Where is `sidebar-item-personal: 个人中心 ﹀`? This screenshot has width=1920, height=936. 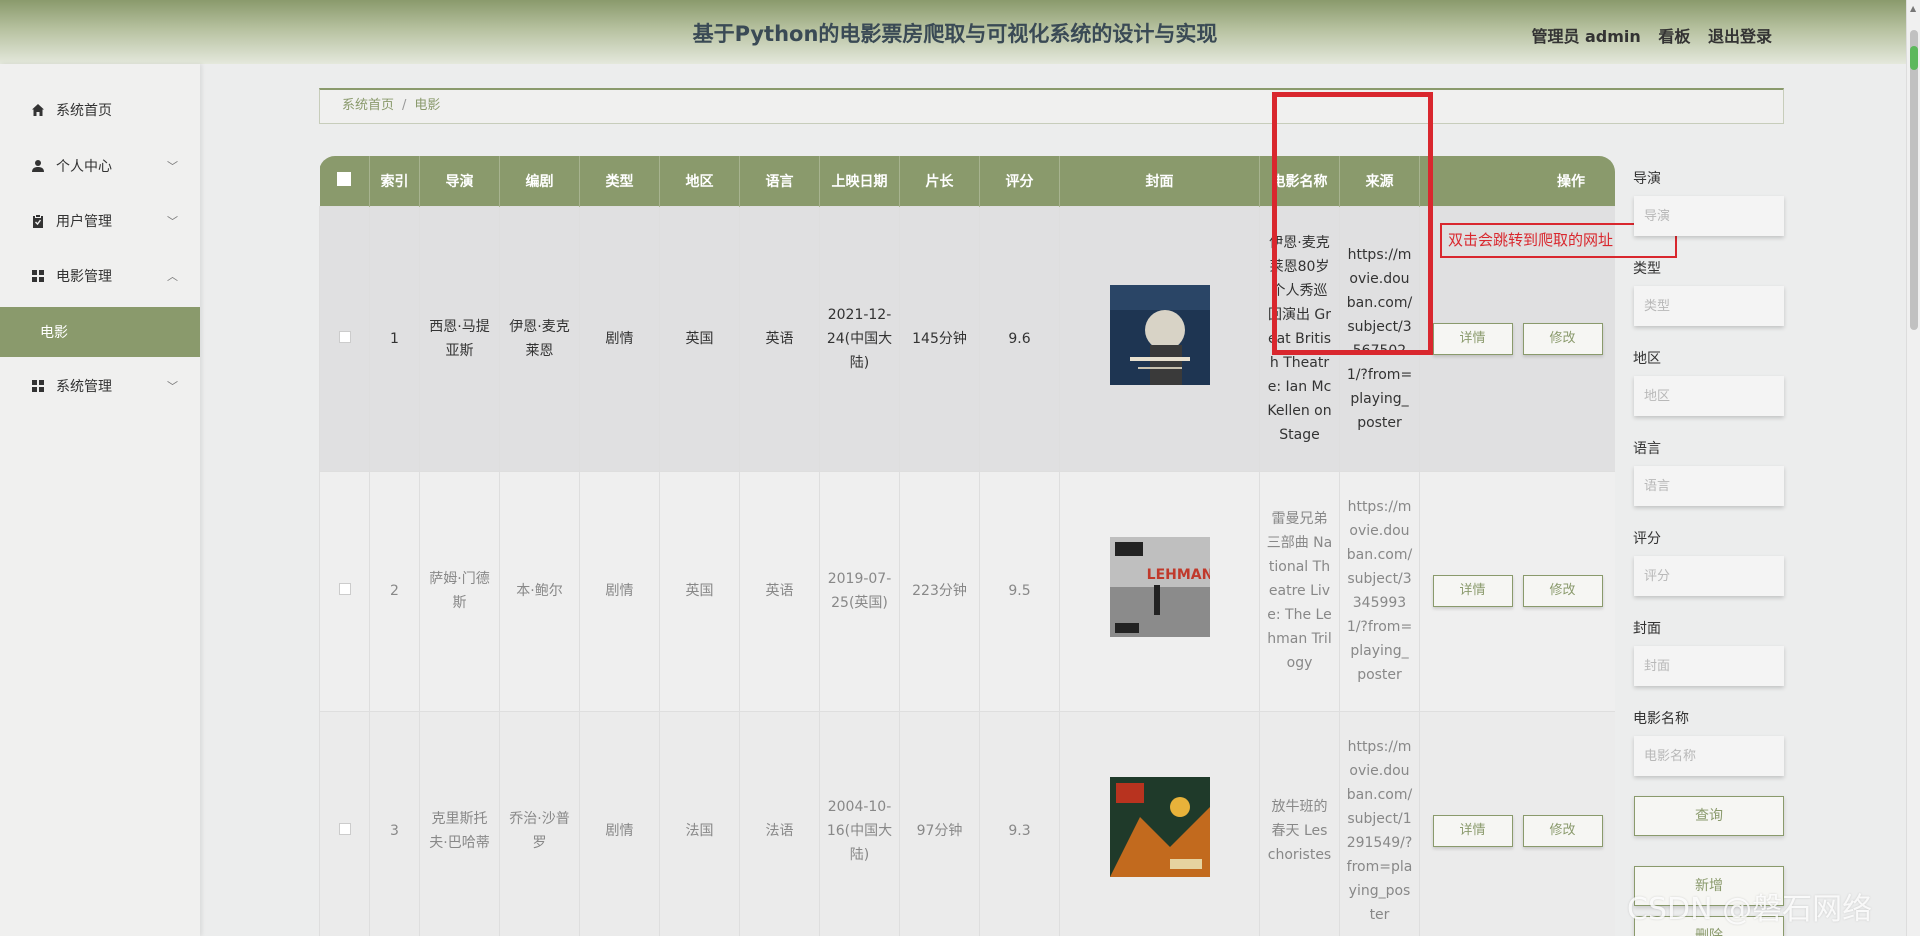 sidebar-item-personal: 个人中心 ﹀ is located at coordinates (100, 166).